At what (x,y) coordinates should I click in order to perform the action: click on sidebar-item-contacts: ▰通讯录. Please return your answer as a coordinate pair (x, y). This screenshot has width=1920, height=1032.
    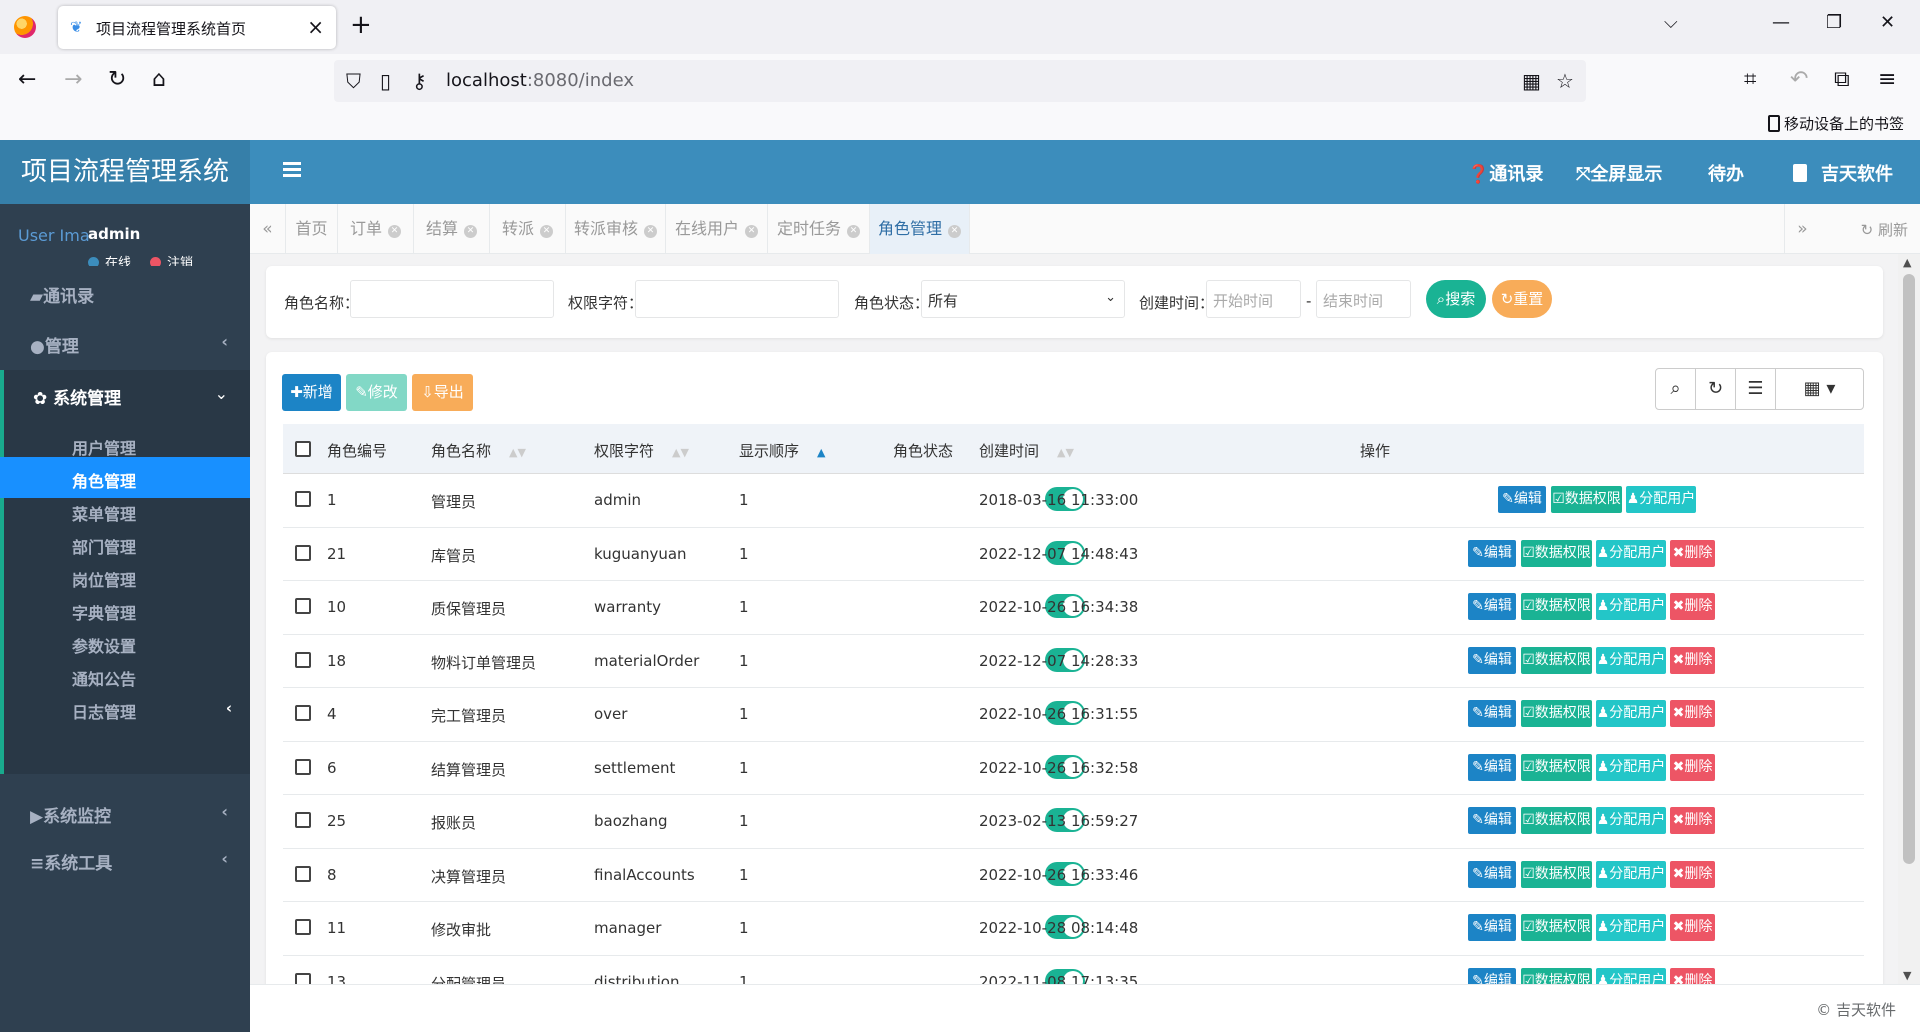
    Looking at the image, I should click on (125, 293).